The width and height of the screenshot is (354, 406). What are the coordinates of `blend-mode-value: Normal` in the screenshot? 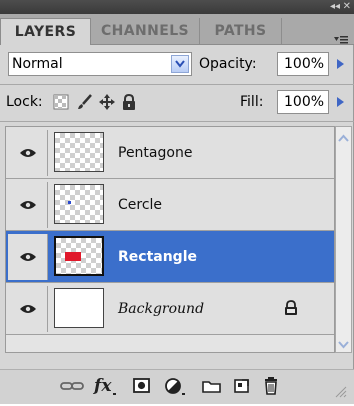 It's located at (37, 64).